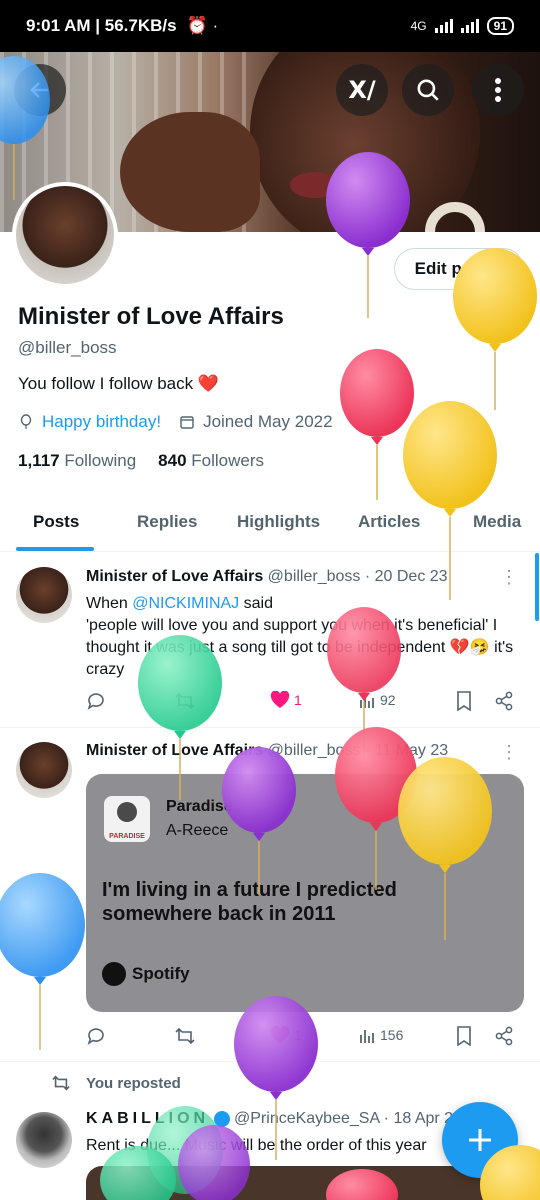 The height and width of the screenshot is (1200, 540). Describe the element at coordinates (175, 422) in the screenshot. I see `profile-meta: Happy birthday! Joined May 2022` at that location.